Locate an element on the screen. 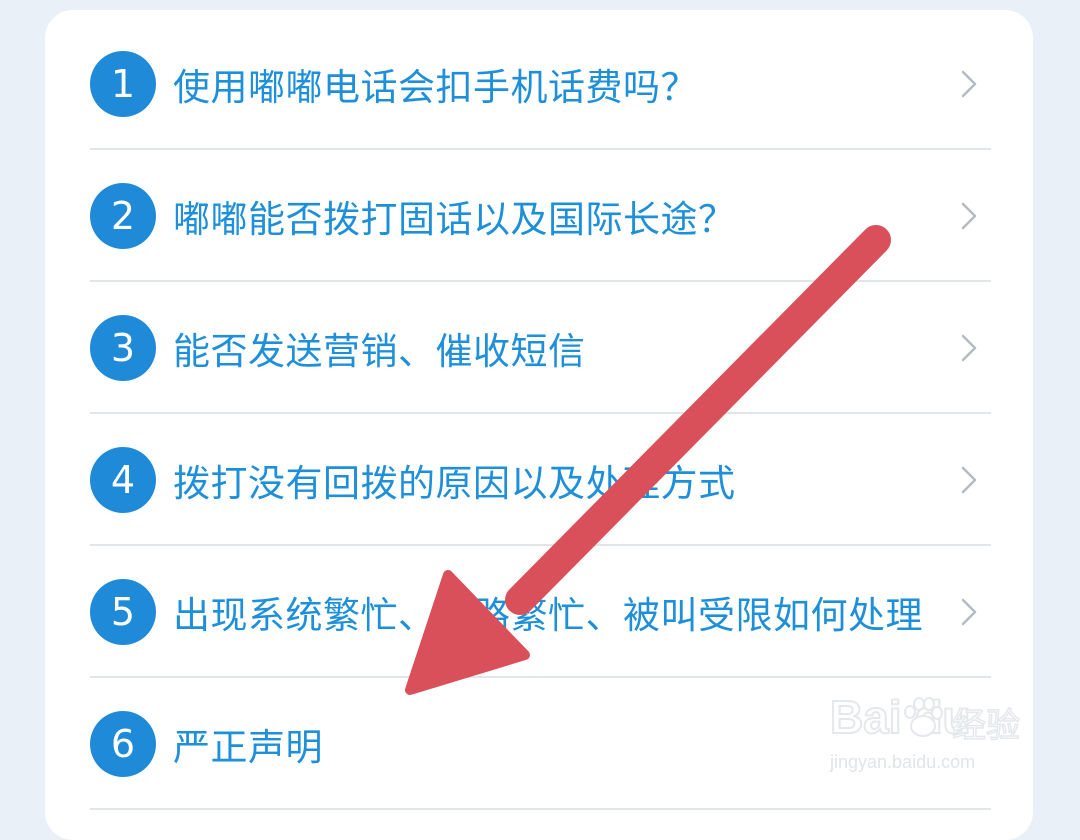 This screenshot has width=1080, height=840. watermark-url: jingyan.baidu.com is located at coordinates (903, 762).